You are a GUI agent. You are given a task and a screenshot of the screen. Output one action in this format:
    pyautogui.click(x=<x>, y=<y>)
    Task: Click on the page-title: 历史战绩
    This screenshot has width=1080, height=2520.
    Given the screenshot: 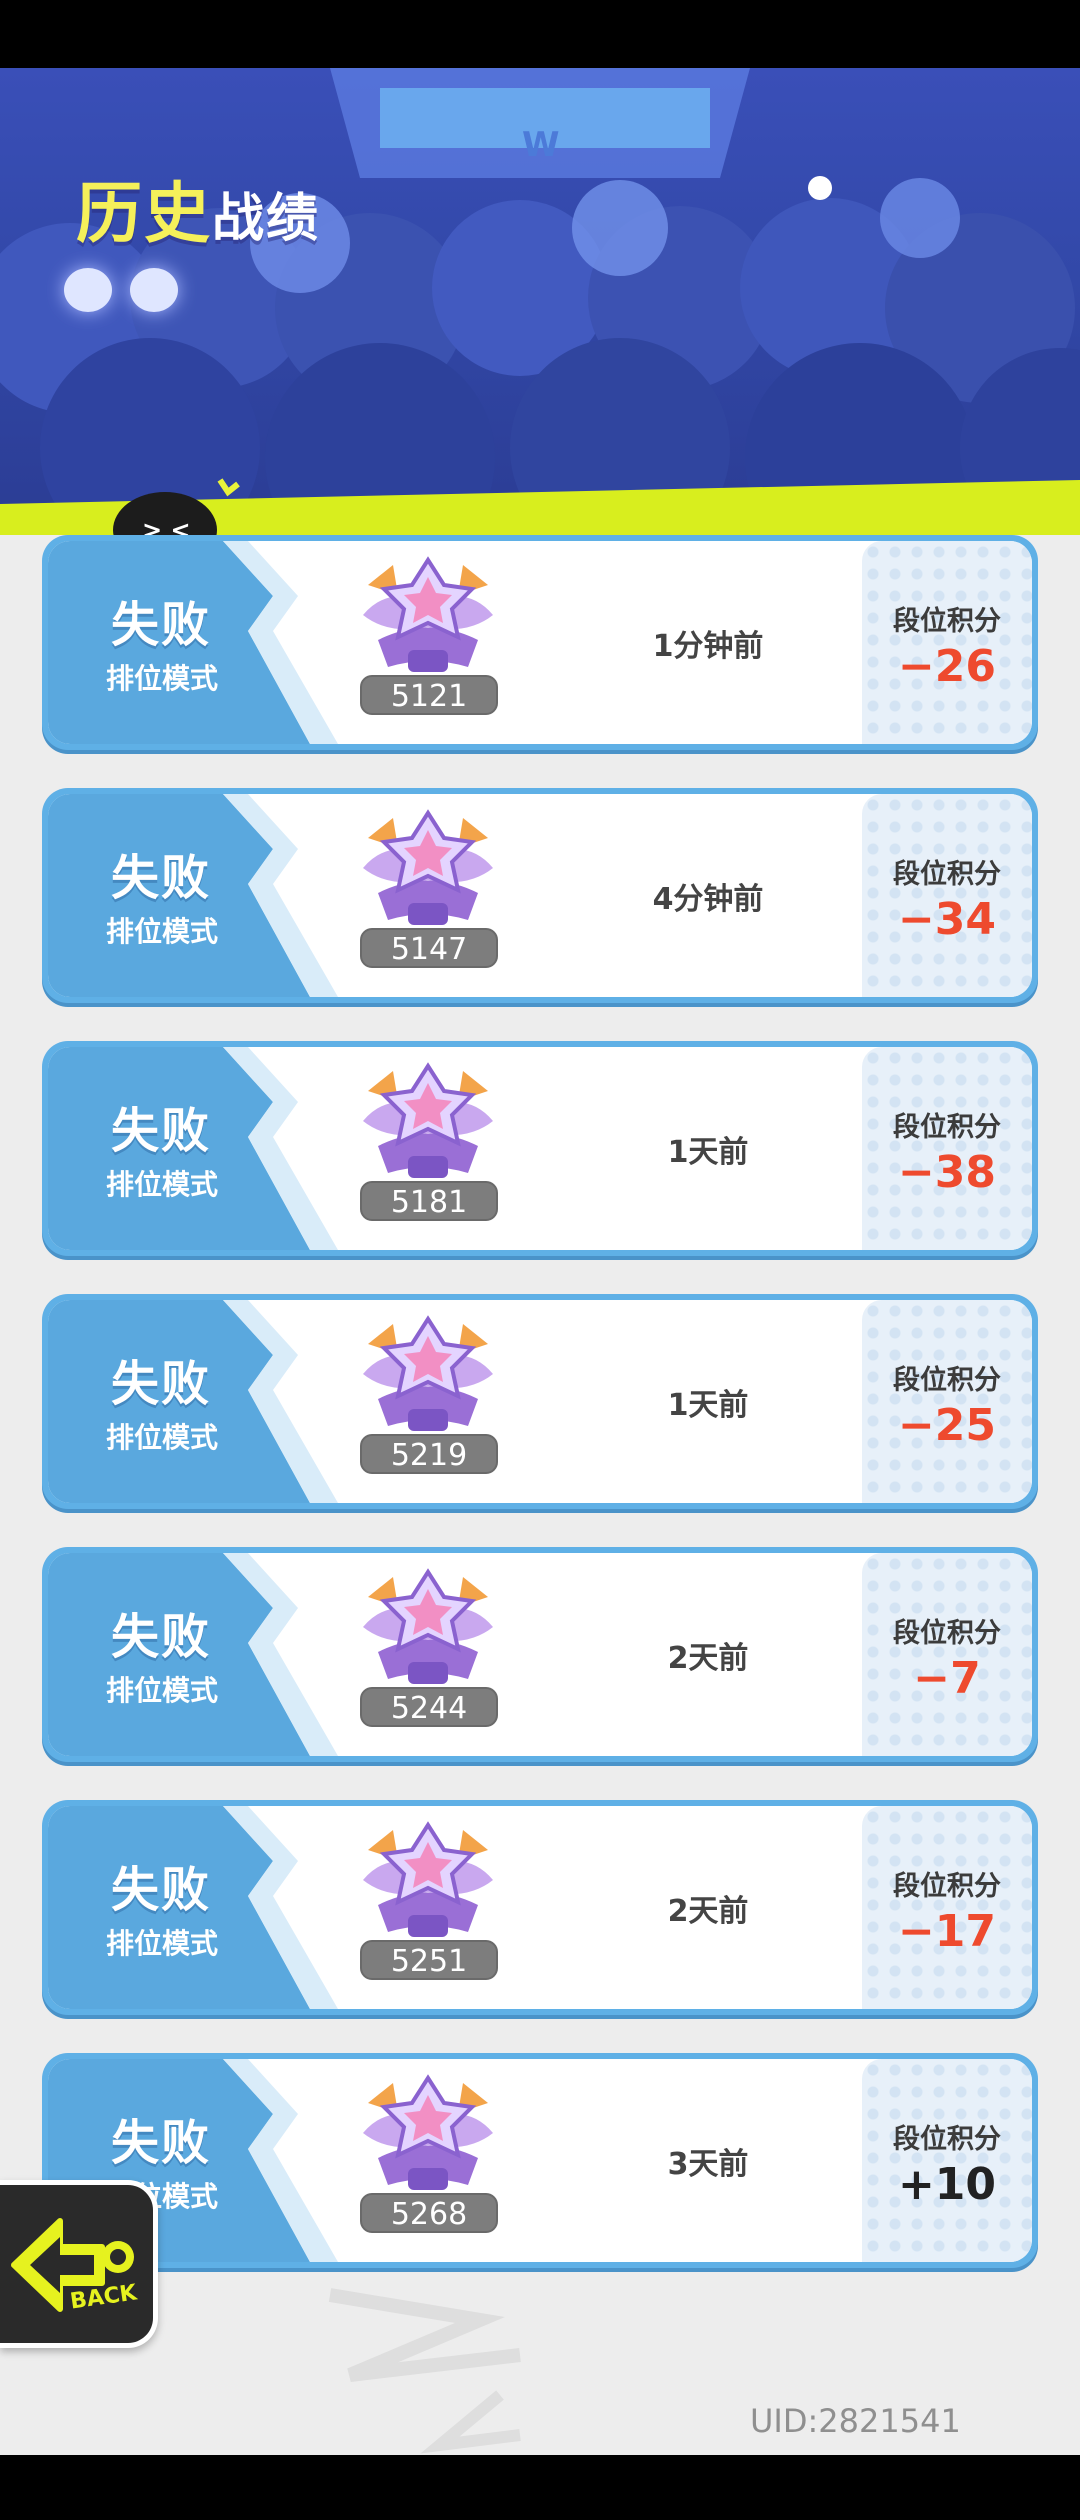 What is the action you would take?
    pyautogui.click(x=198, y=208)
    